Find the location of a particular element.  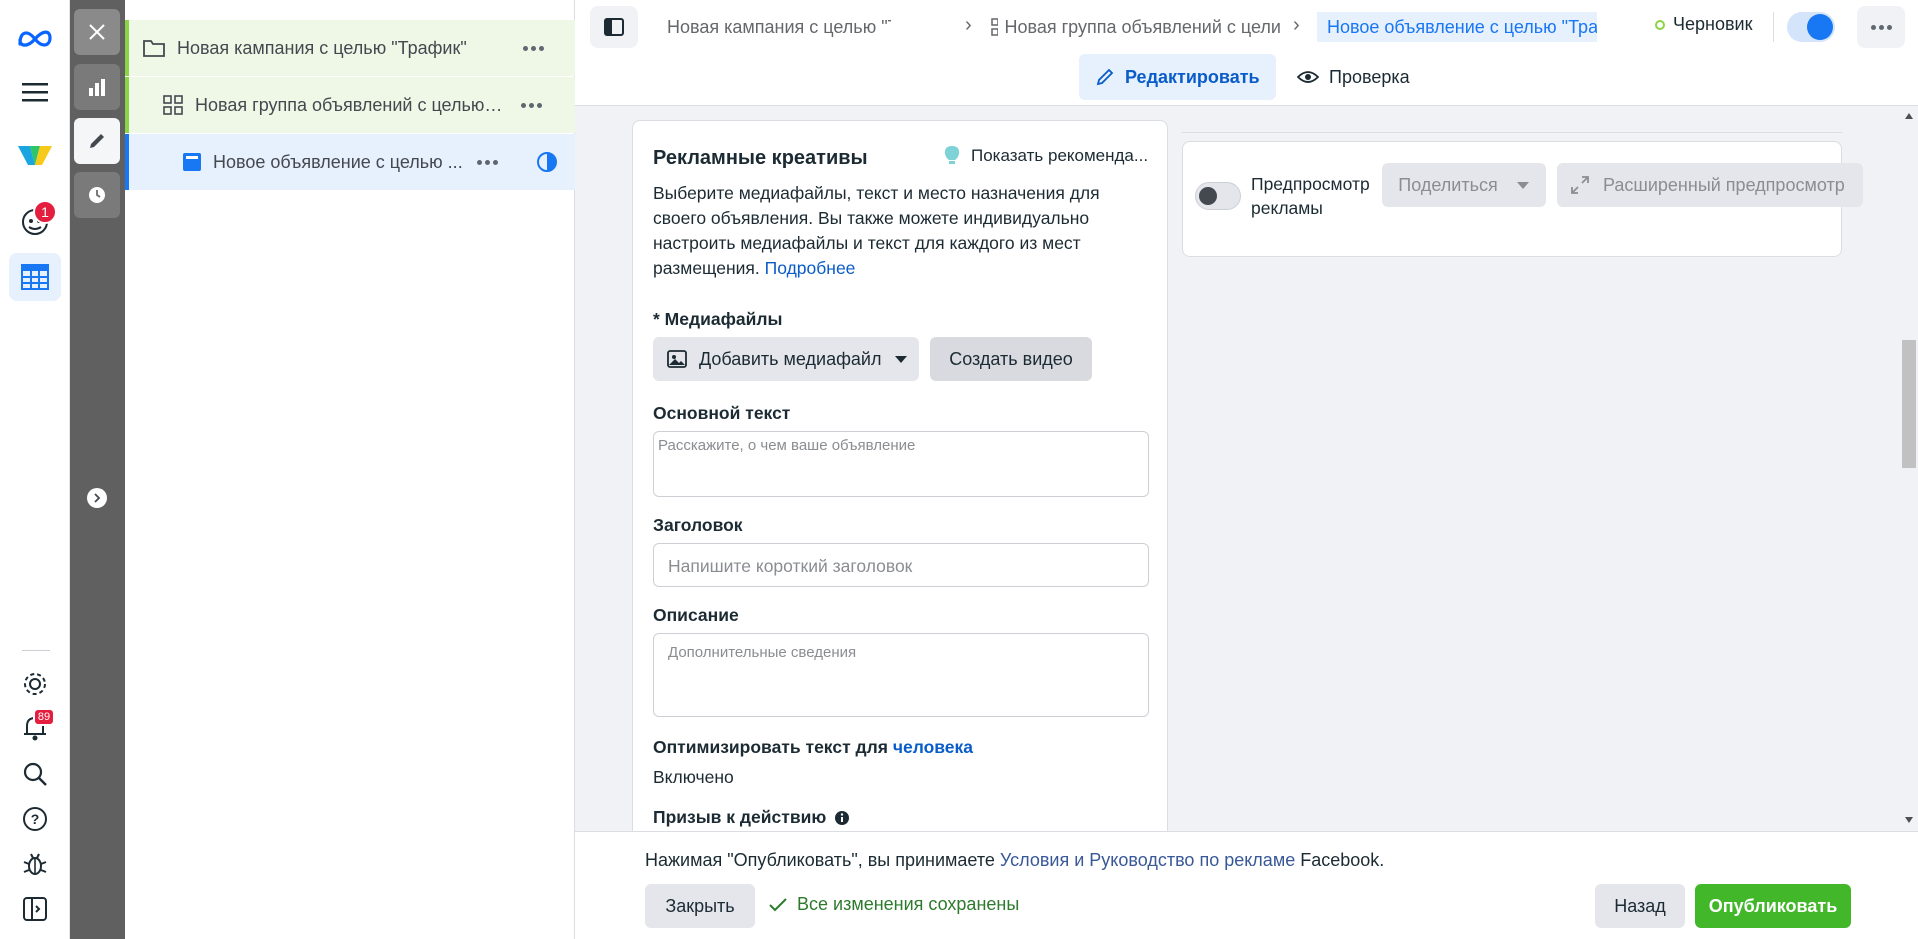

help-icon: ? is located at coordinates (35, 819).